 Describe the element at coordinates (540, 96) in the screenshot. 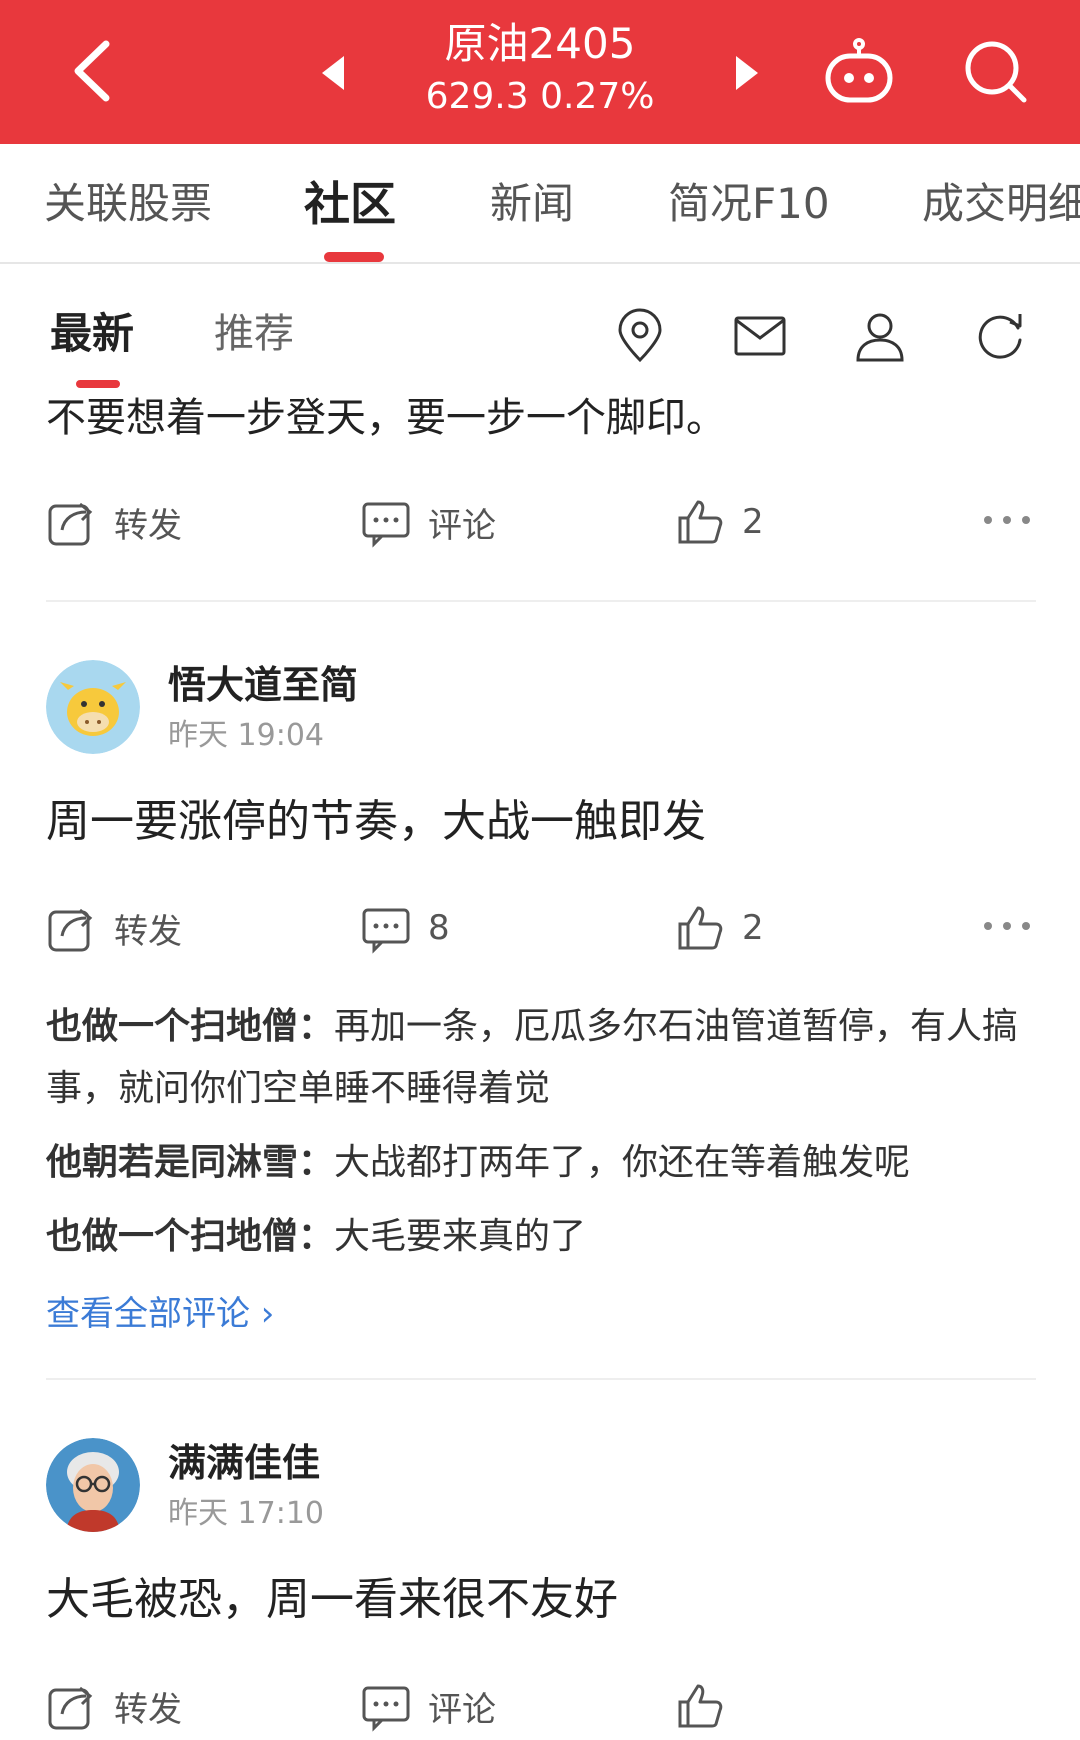

I see `contract-quote: 629.3 0.27%` at that location.